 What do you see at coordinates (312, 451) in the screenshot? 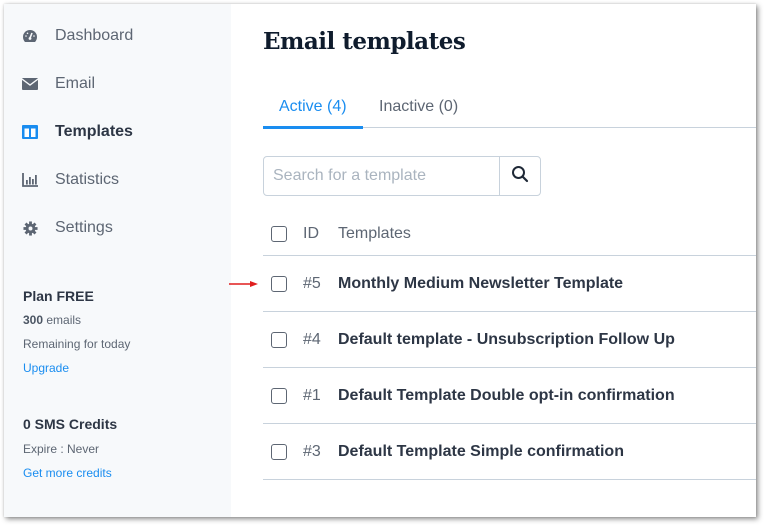
I see `template-id: #3` at bounding box center [312, 451].